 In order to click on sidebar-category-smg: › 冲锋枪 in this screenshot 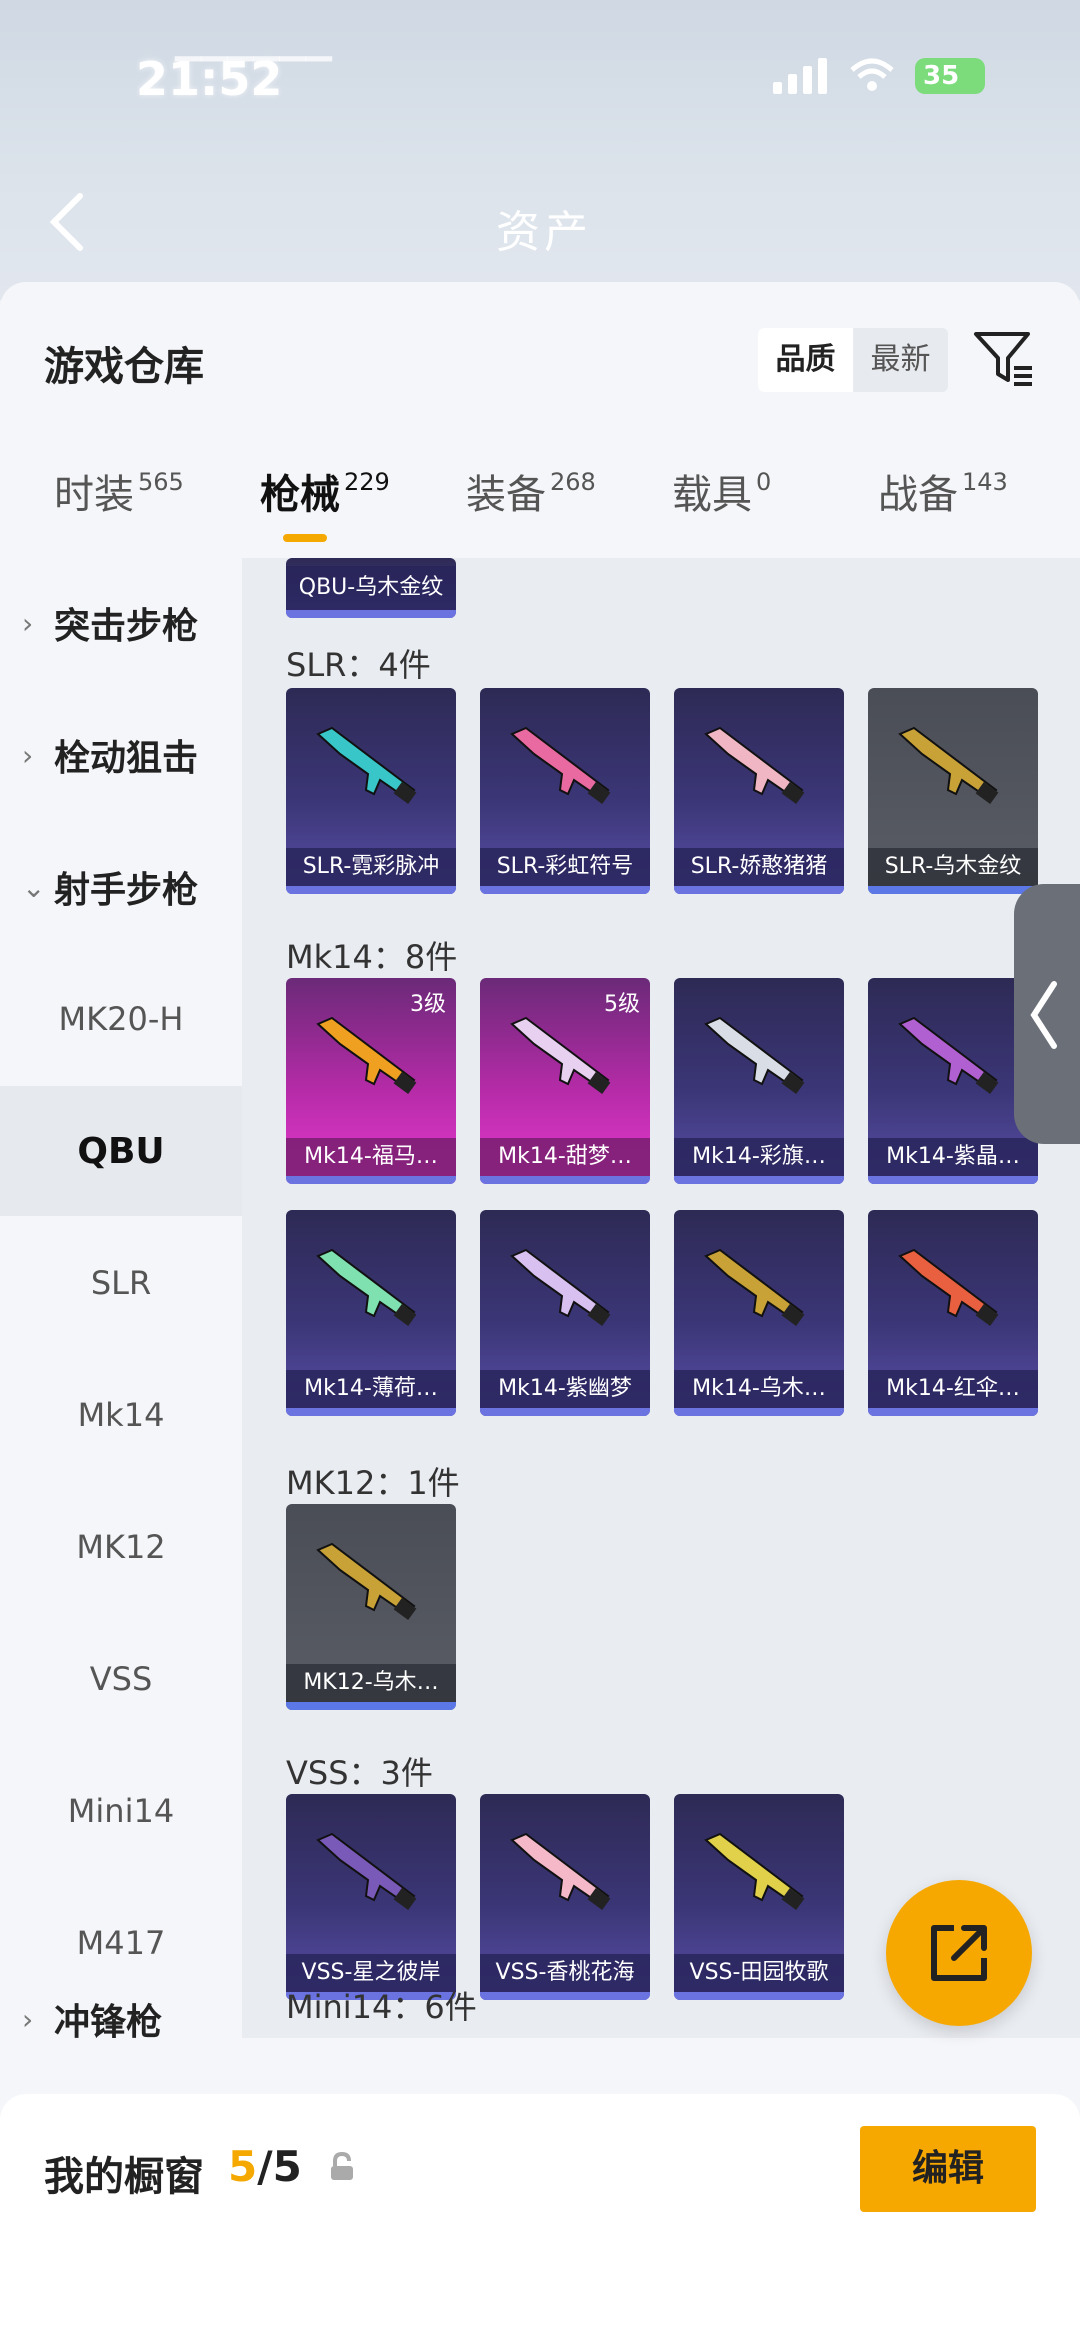, I will do `click(121, 1996)`.